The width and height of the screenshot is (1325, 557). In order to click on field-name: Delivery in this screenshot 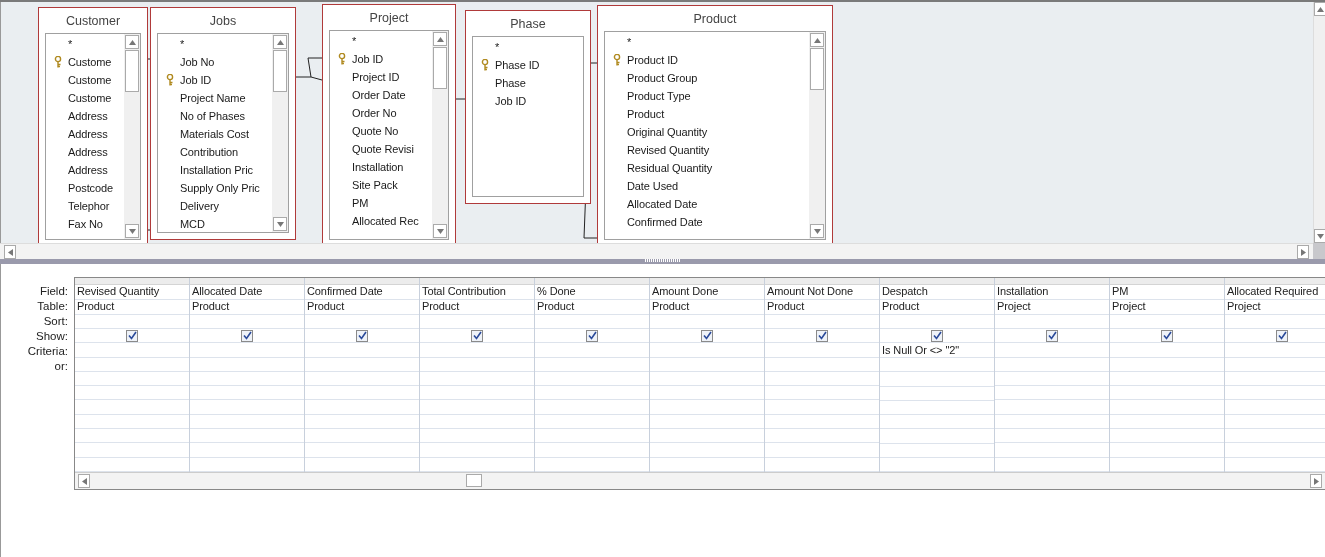, I will do `click(199, 206)`.